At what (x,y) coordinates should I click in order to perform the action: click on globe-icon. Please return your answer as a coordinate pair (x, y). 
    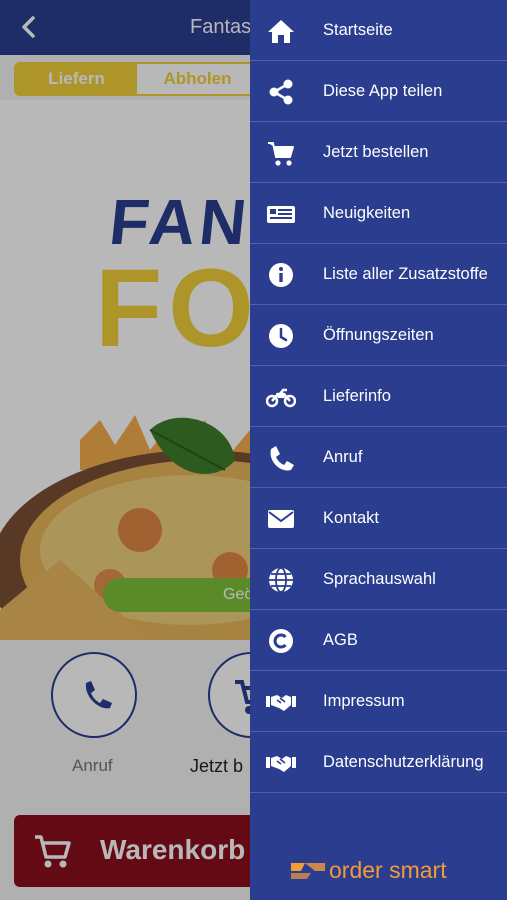
    Looking at the image, I should click on (281, 580).